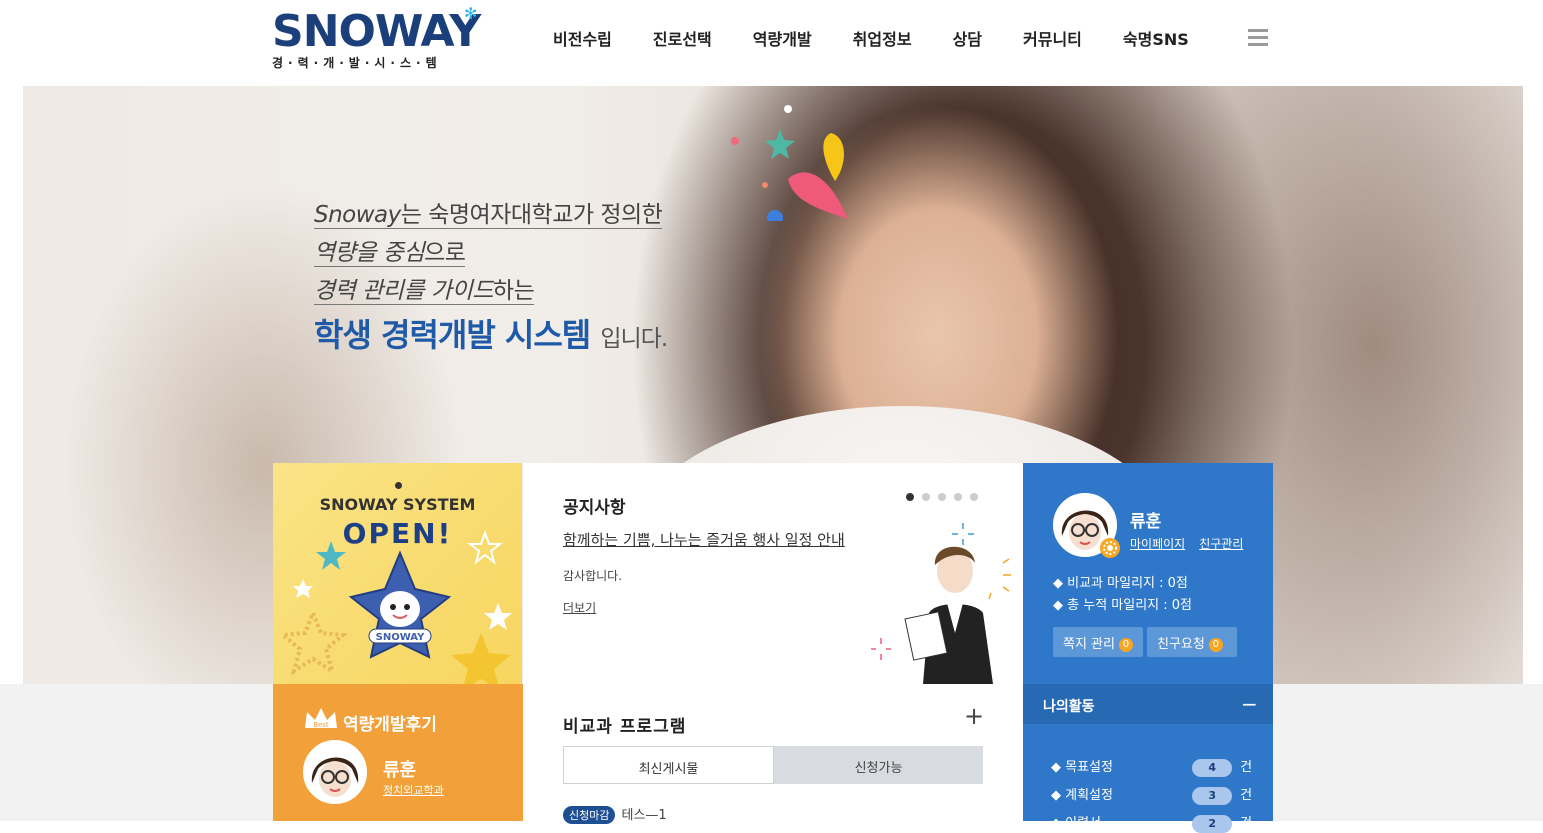 Image resolution: width=1543 pixels, height=833 pixels. I want to click on tab-available: 신청가능, so click(878, 765).